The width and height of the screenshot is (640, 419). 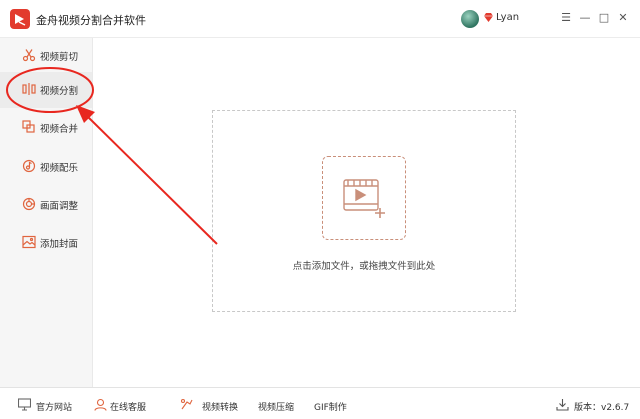 I want to click on annotation-arrow-line, so click(x=151, y=179).